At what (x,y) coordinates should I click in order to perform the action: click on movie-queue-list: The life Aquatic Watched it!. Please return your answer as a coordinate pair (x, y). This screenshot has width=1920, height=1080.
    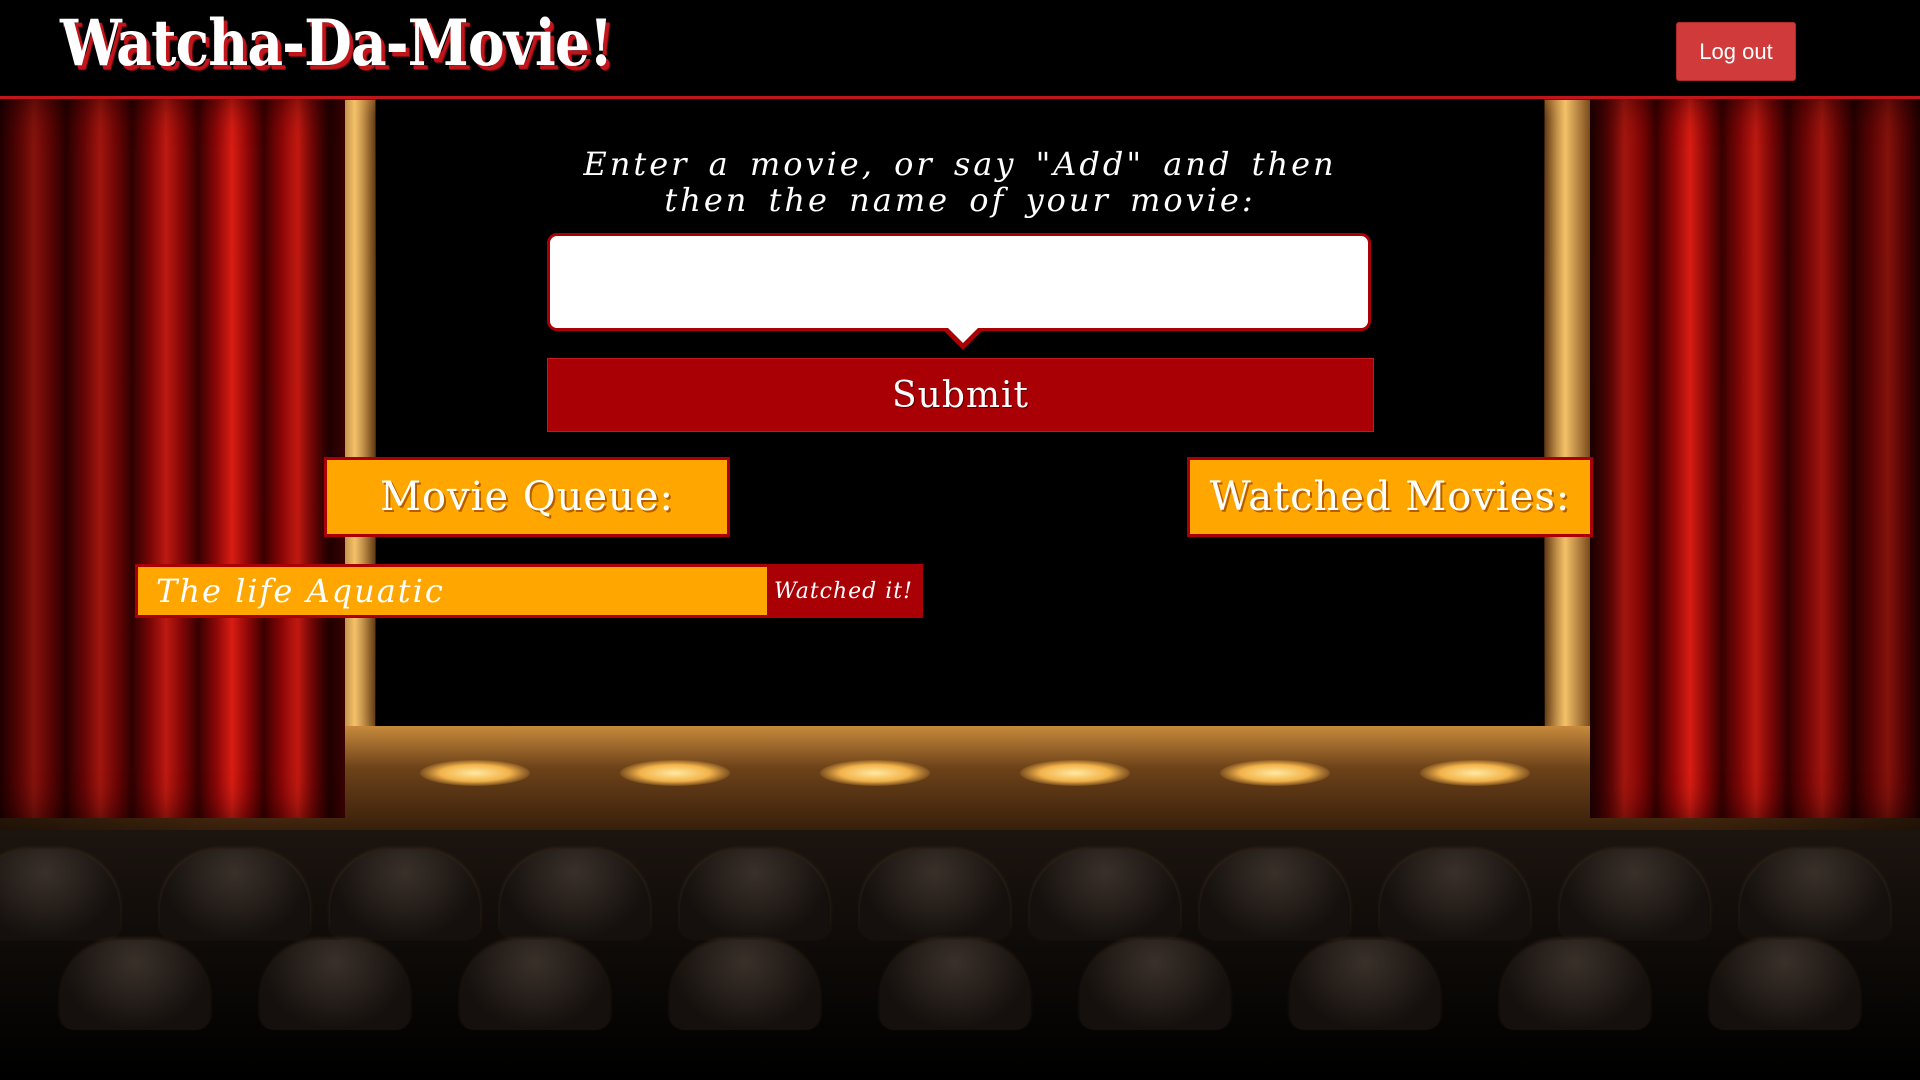
    Looking at the image, I should click on (529, 596).